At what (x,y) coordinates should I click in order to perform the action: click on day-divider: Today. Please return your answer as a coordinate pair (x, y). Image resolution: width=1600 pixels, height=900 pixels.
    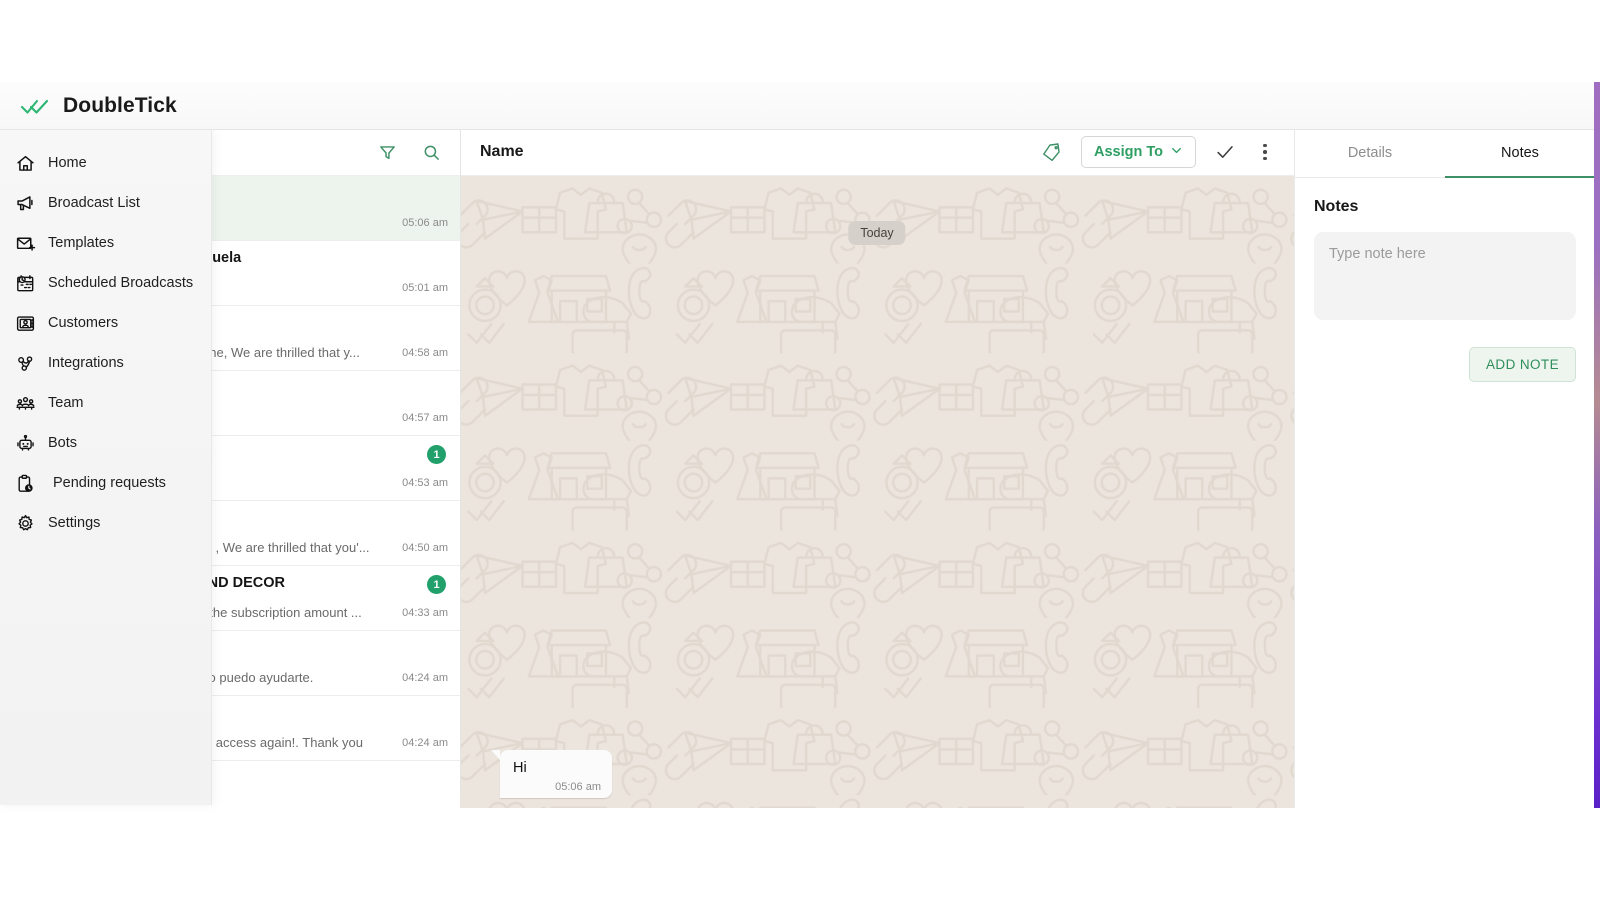
    Looking at the image, I should click on (877, 233).